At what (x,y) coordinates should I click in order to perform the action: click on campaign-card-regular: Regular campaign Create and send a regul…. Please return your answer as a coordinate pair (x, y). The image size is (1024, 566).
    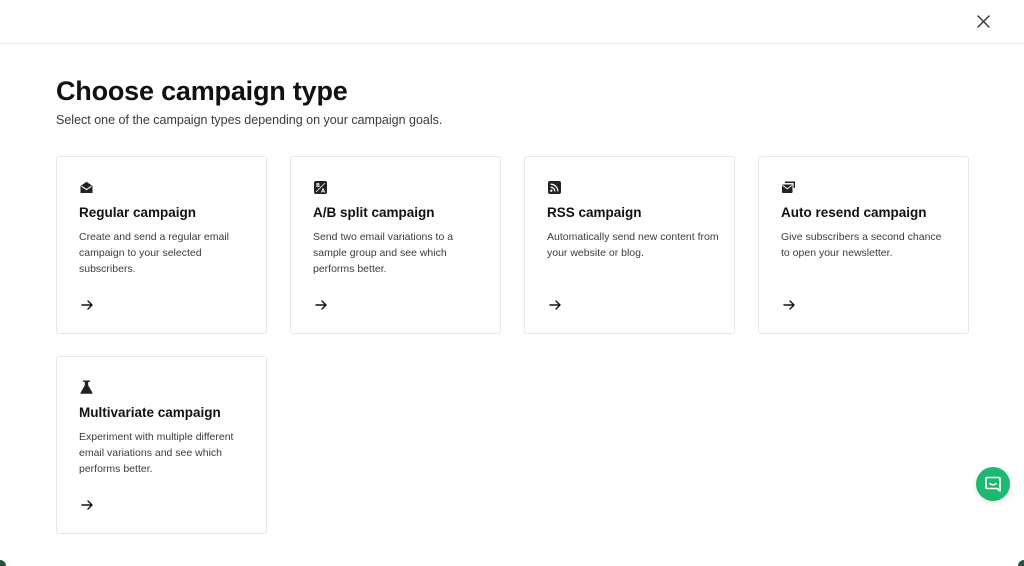
    Looking at the image, I should click on (161, 245).